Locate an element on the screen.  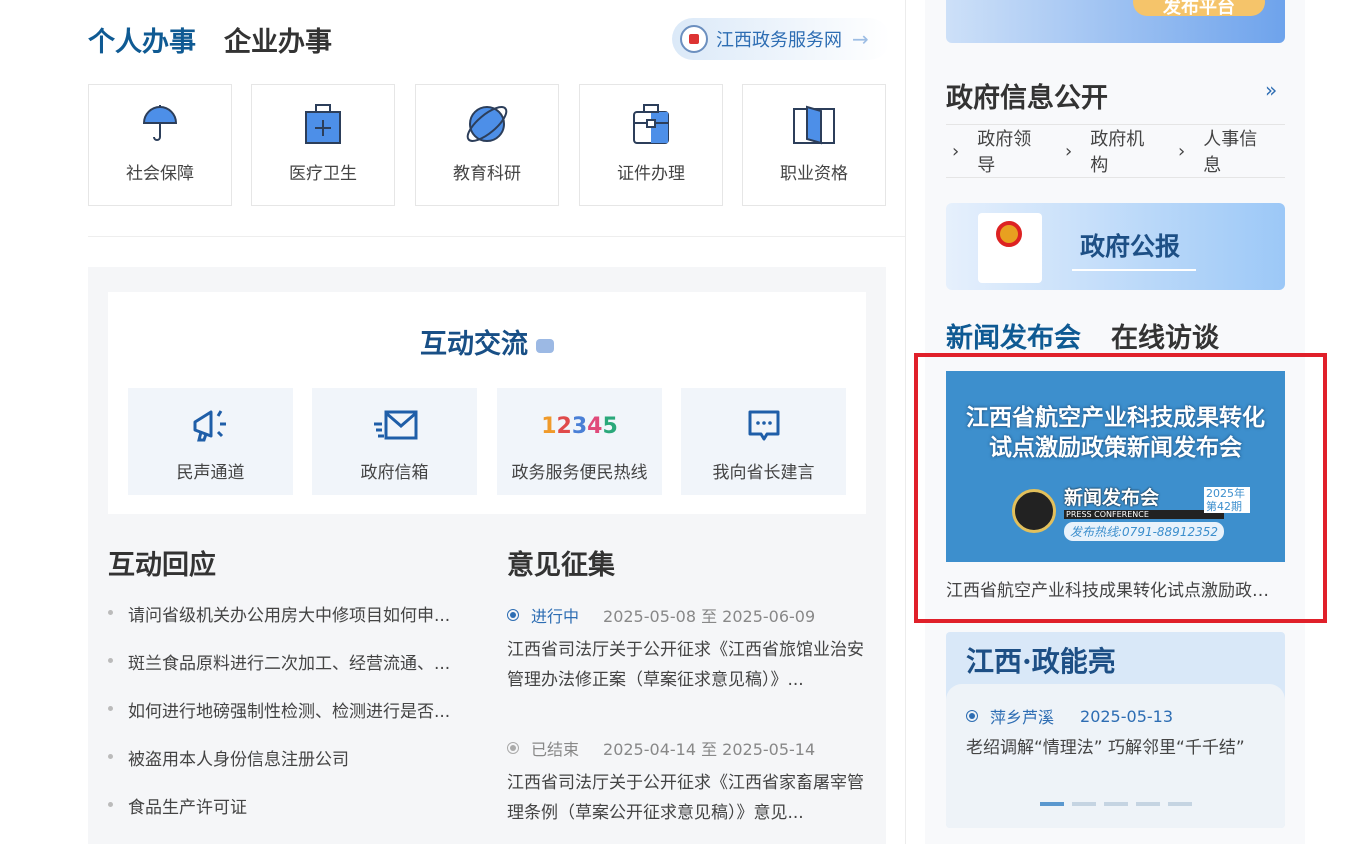
image-title: 江西省航空产业科技成果转化 试点激励政策新闻发布会 is located at coordinates (1115, 433).